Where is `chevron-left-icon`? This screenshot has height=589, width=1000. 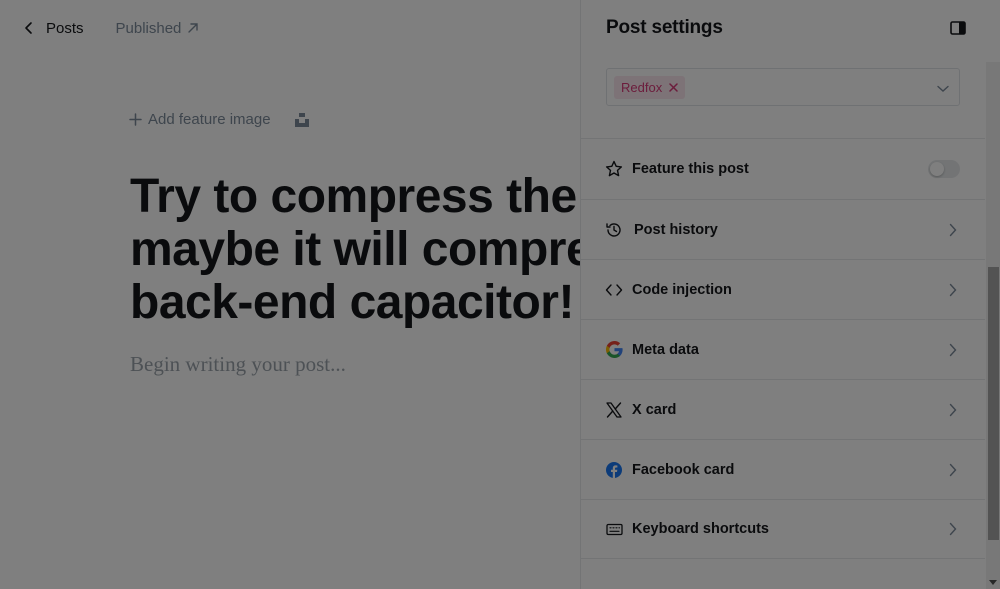
chevron-left-icon is located at coordinates (28, 28).